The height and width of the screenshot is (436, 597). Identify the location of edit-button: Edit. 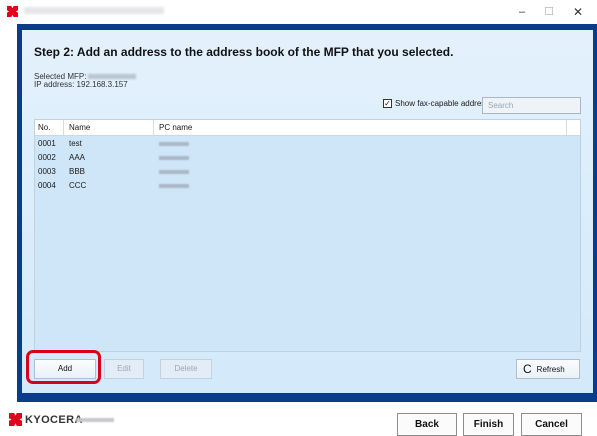
(124, 369).